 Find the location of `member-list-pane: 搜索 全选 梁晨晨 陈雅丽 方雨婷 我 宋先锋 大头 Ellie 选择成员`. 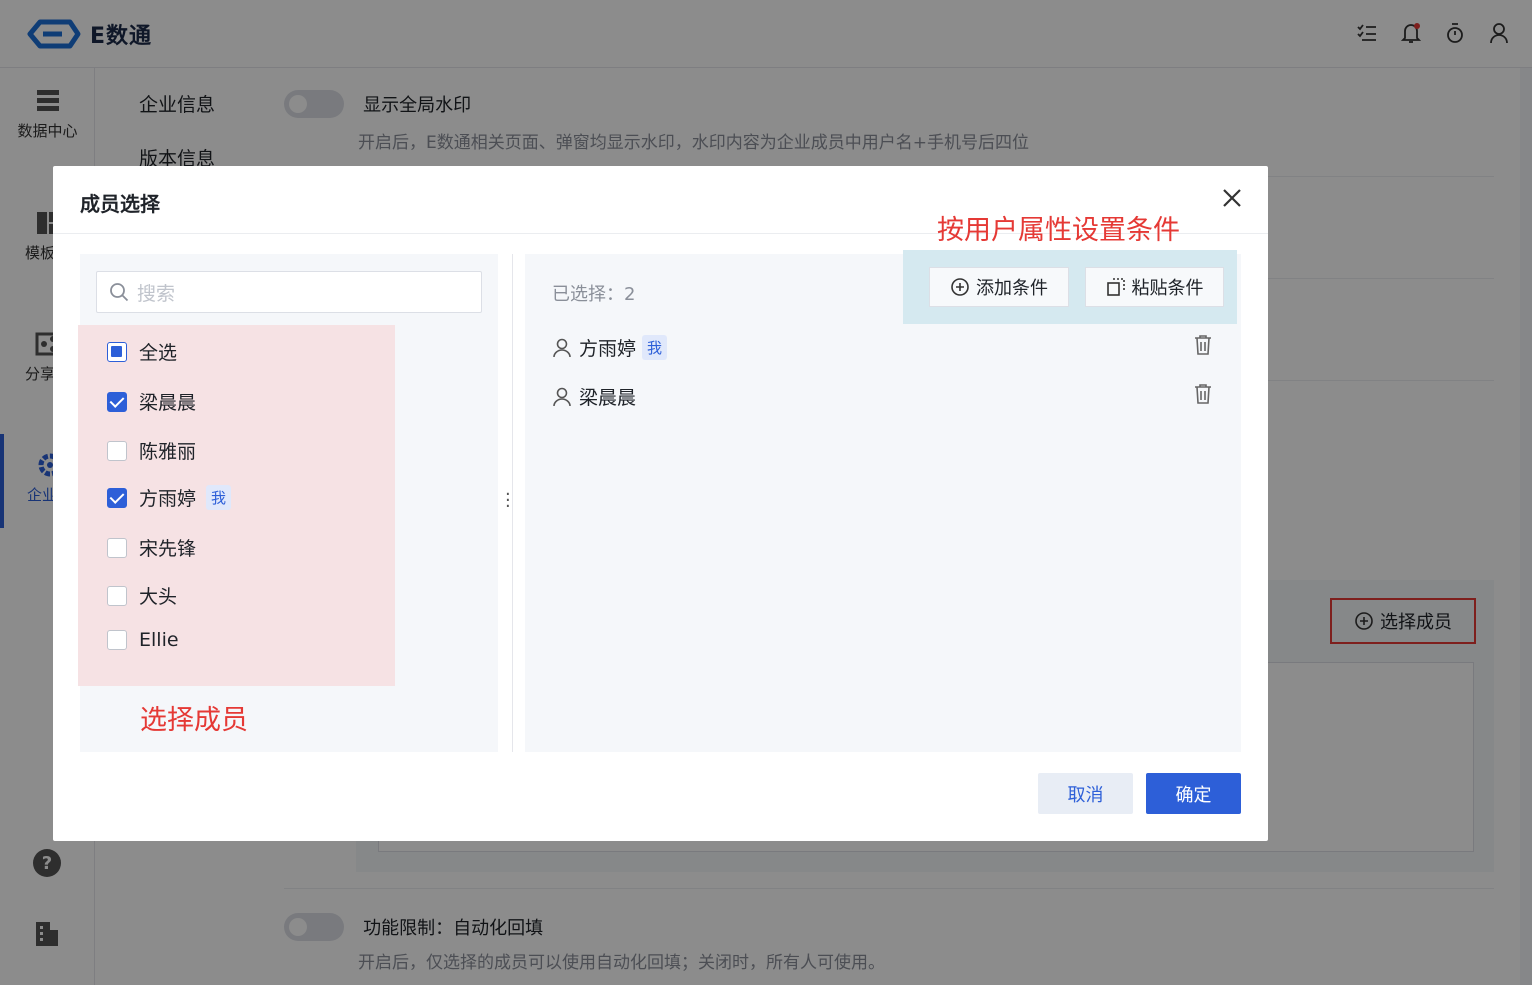

member-list-pane: 搜索 全选 梁晨晨 陈雅丽 方雨婷 我 宋先锋 大头 Ellie 选择成员 is located at coordinates (288, 503).